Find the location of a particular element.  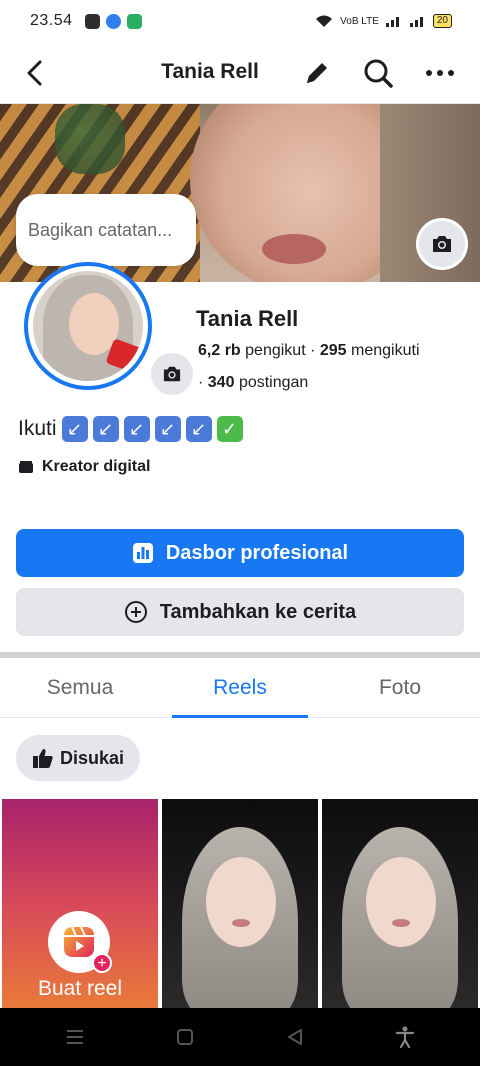

tab-foto: Foto is located at coordinates (400, 687).